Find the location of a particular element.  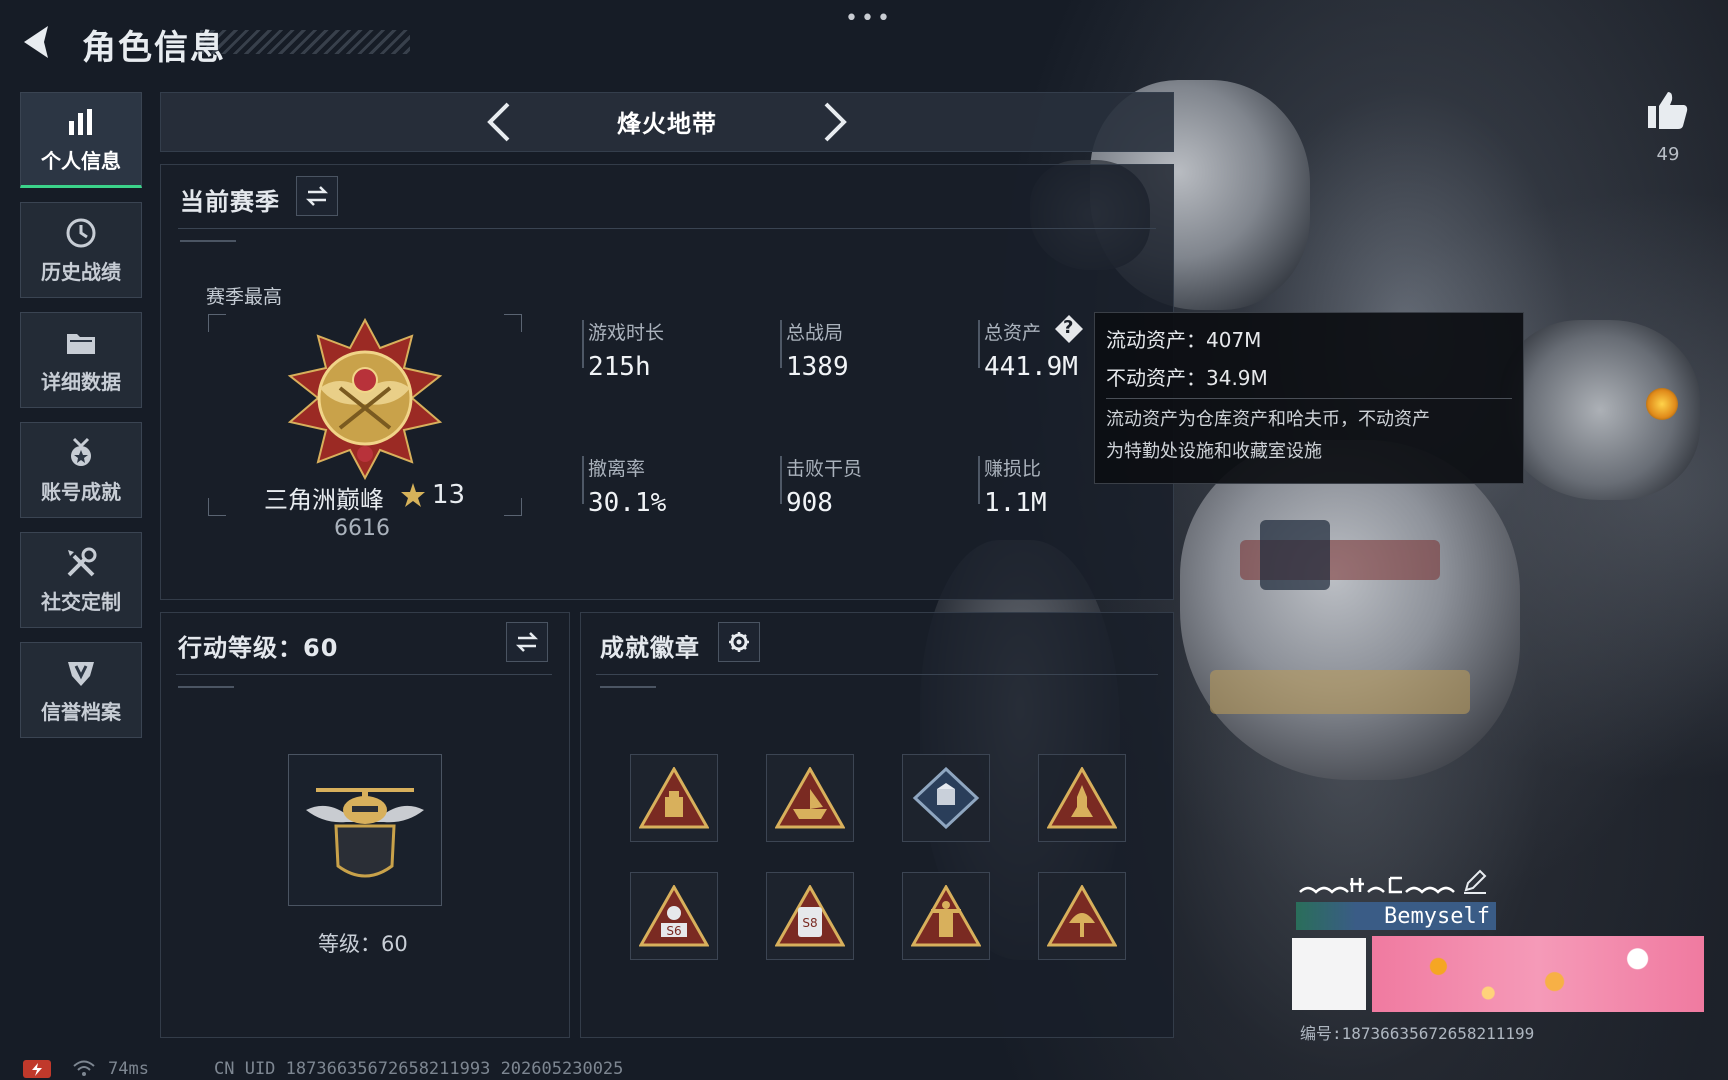

badge-boat is located at coordinates (810, 798).